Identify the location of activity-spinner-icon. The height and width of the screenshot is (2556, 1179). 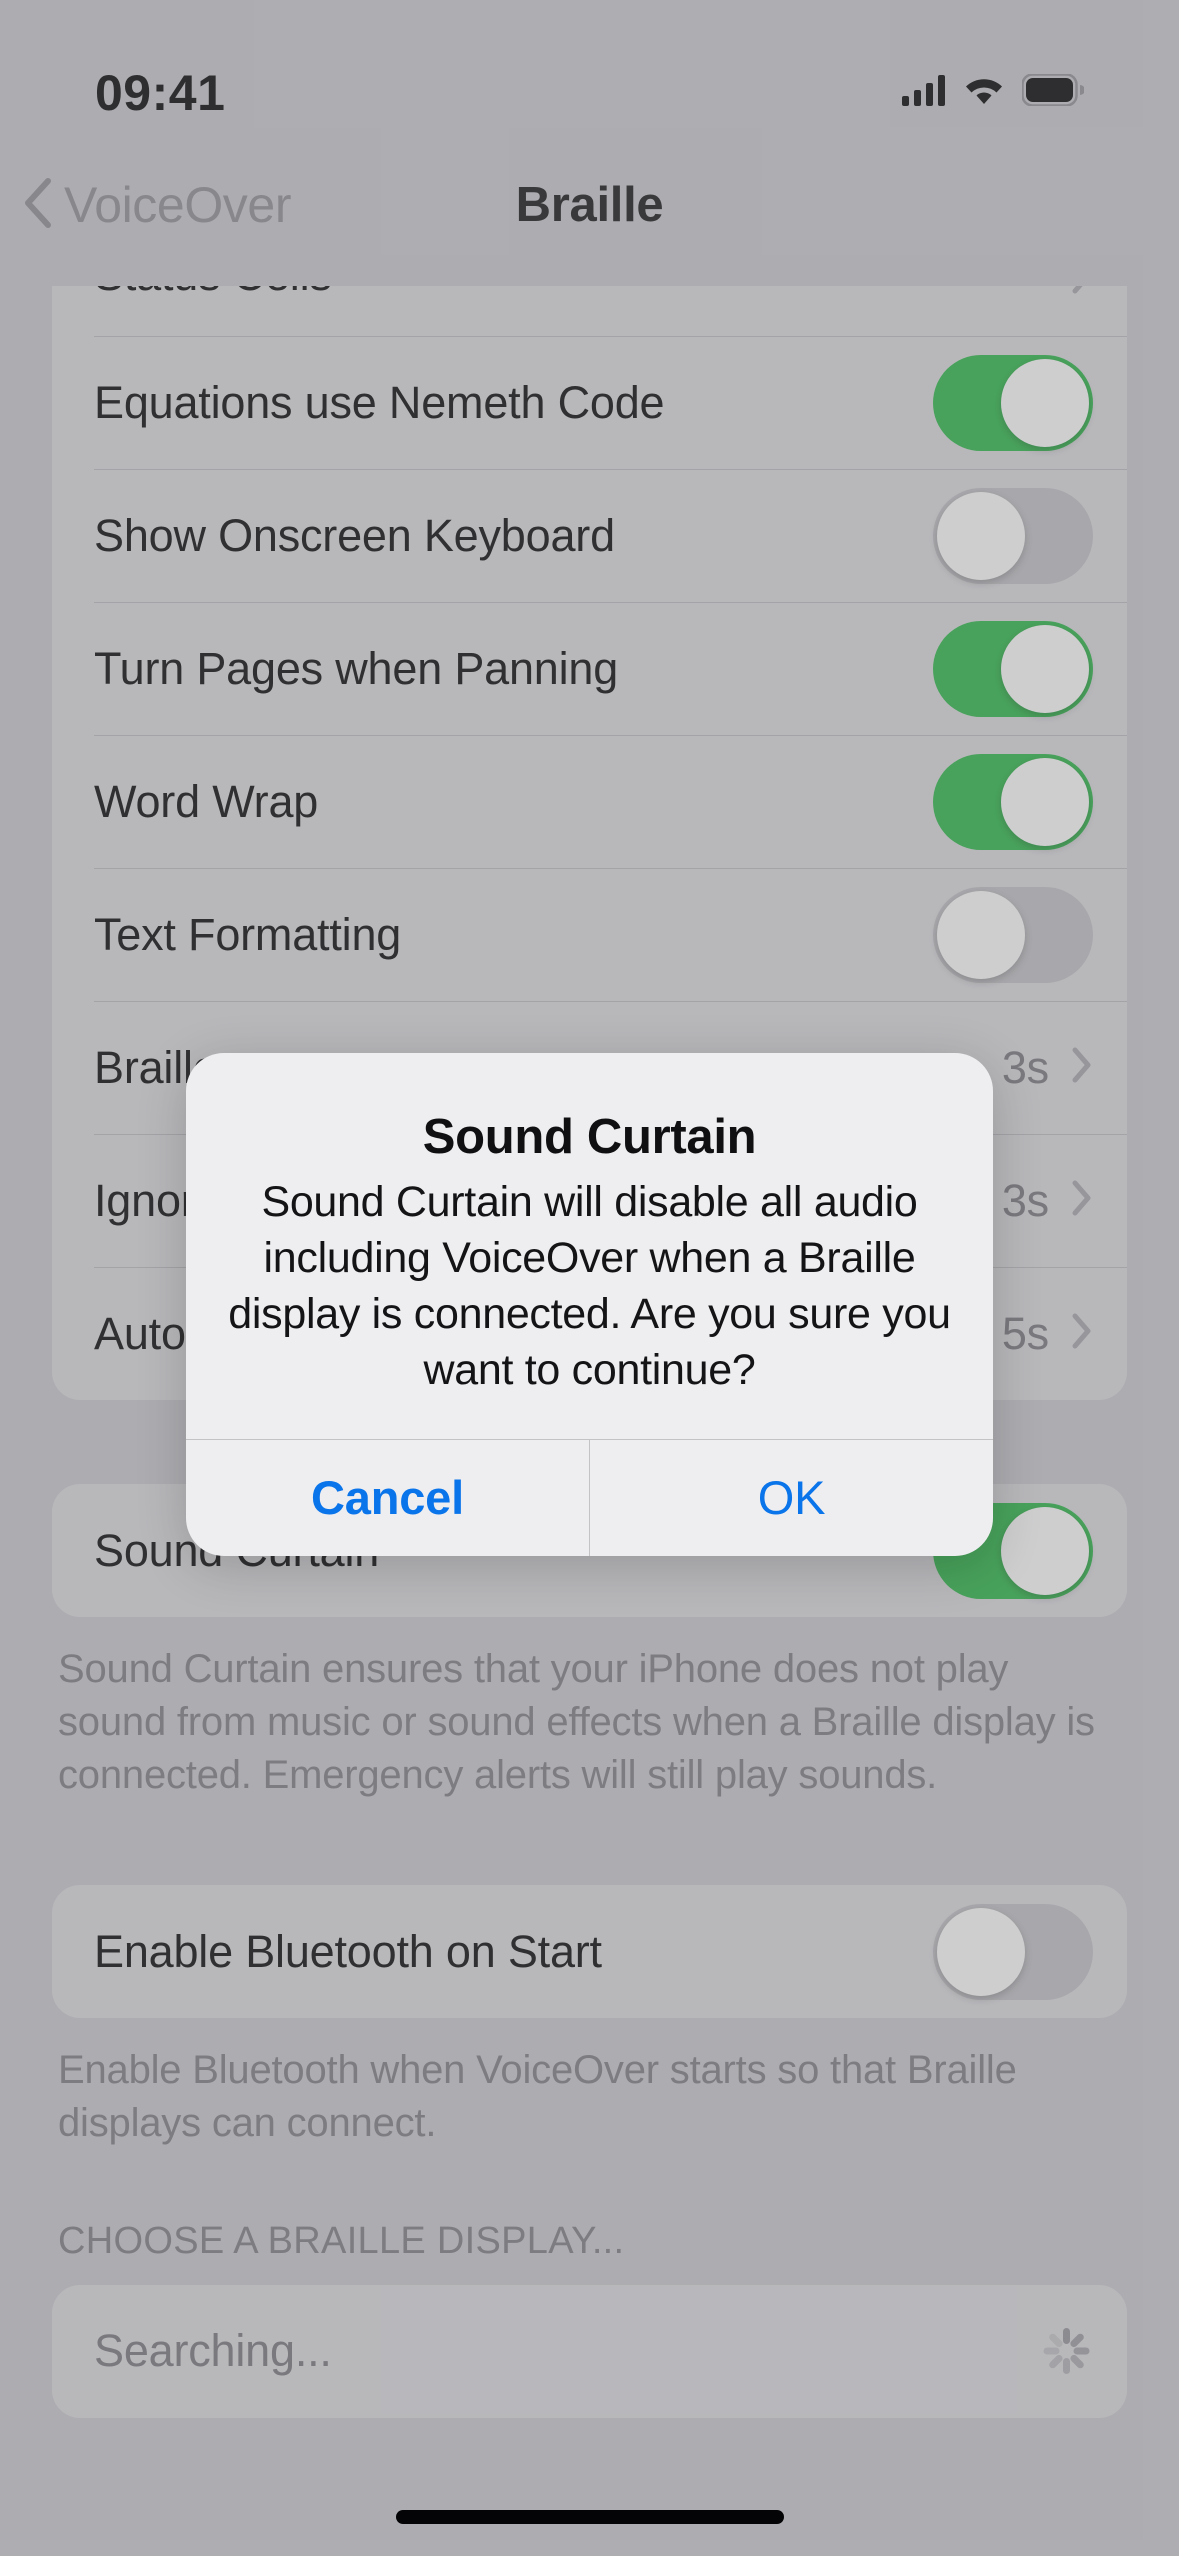
(1066, 2351).